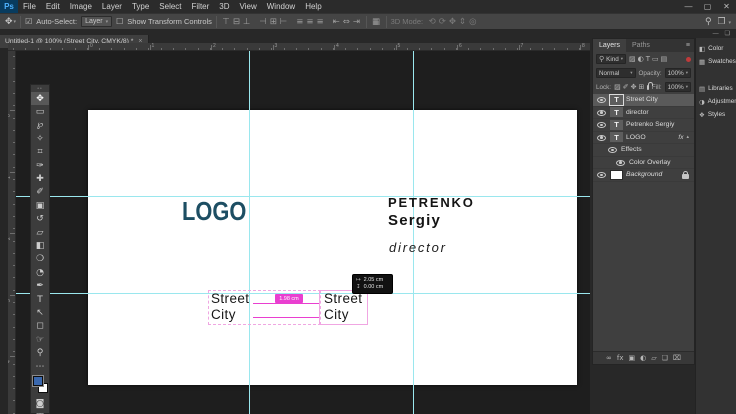 This screenshot has height=414, width=736. What do you see at coordinates (201, 6) in the screenshot?
I see `menu-item-filter: Filter` at bounding box center [201, 6].